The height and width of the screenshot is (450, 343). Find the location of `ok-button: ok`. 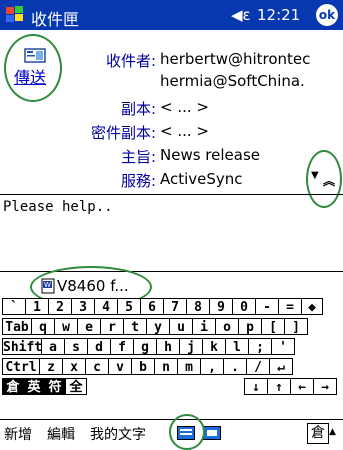

ok-button: ok is located at coordinates (327, 15).